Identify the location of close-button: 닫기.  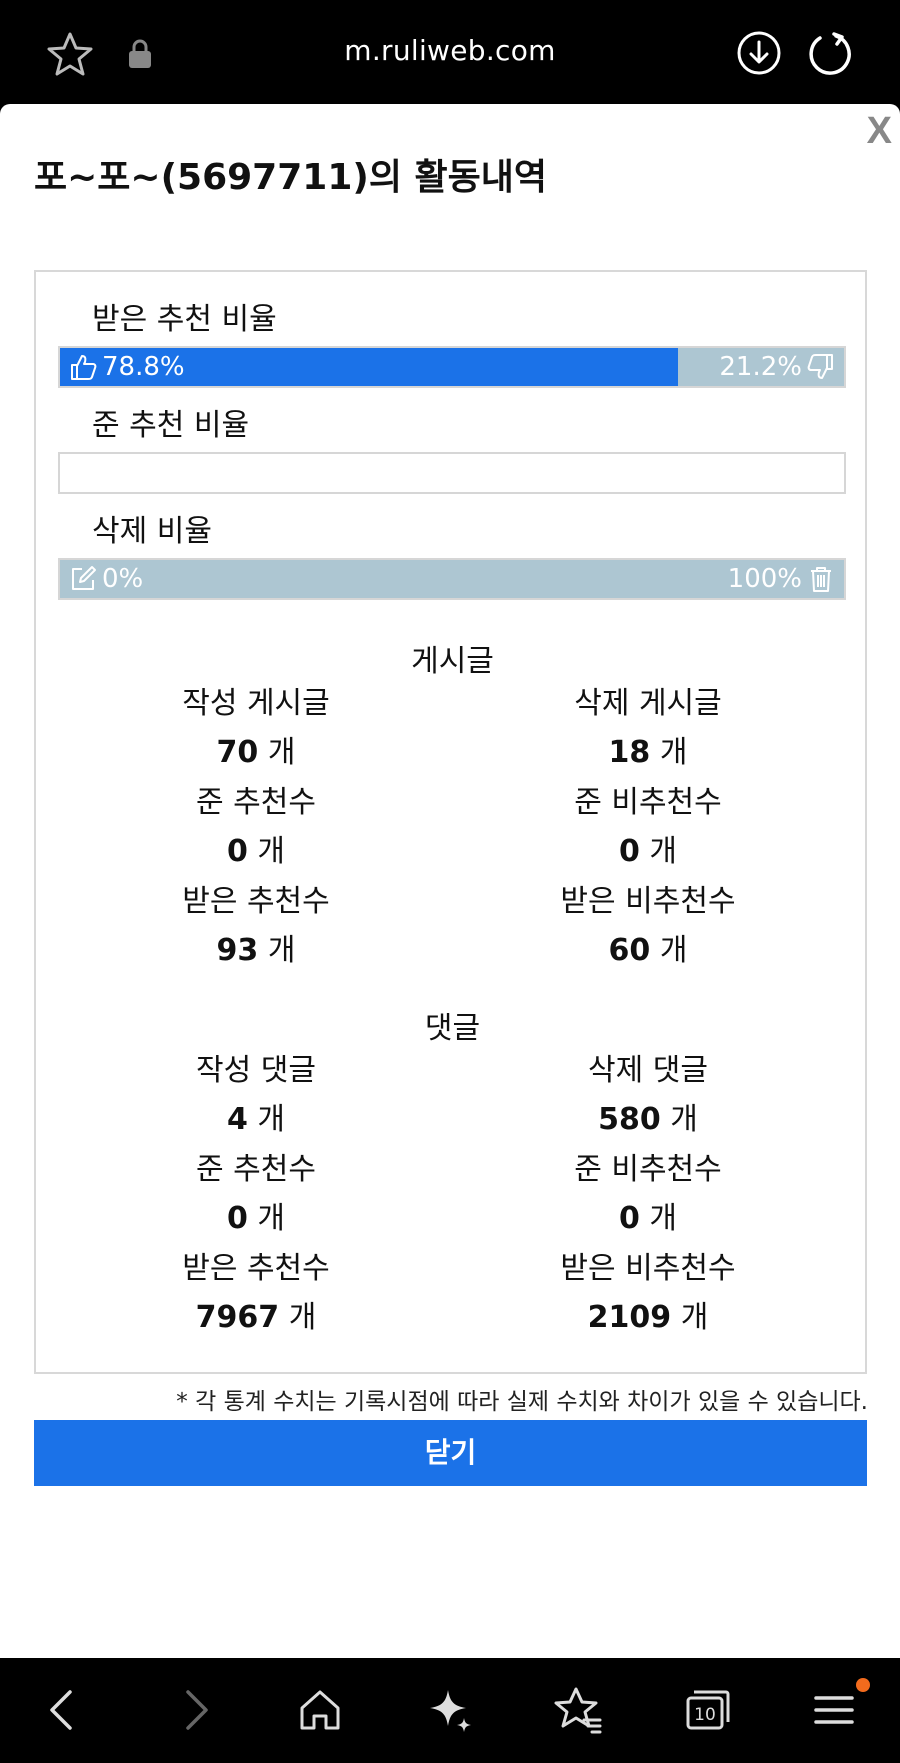
(450, 1453).